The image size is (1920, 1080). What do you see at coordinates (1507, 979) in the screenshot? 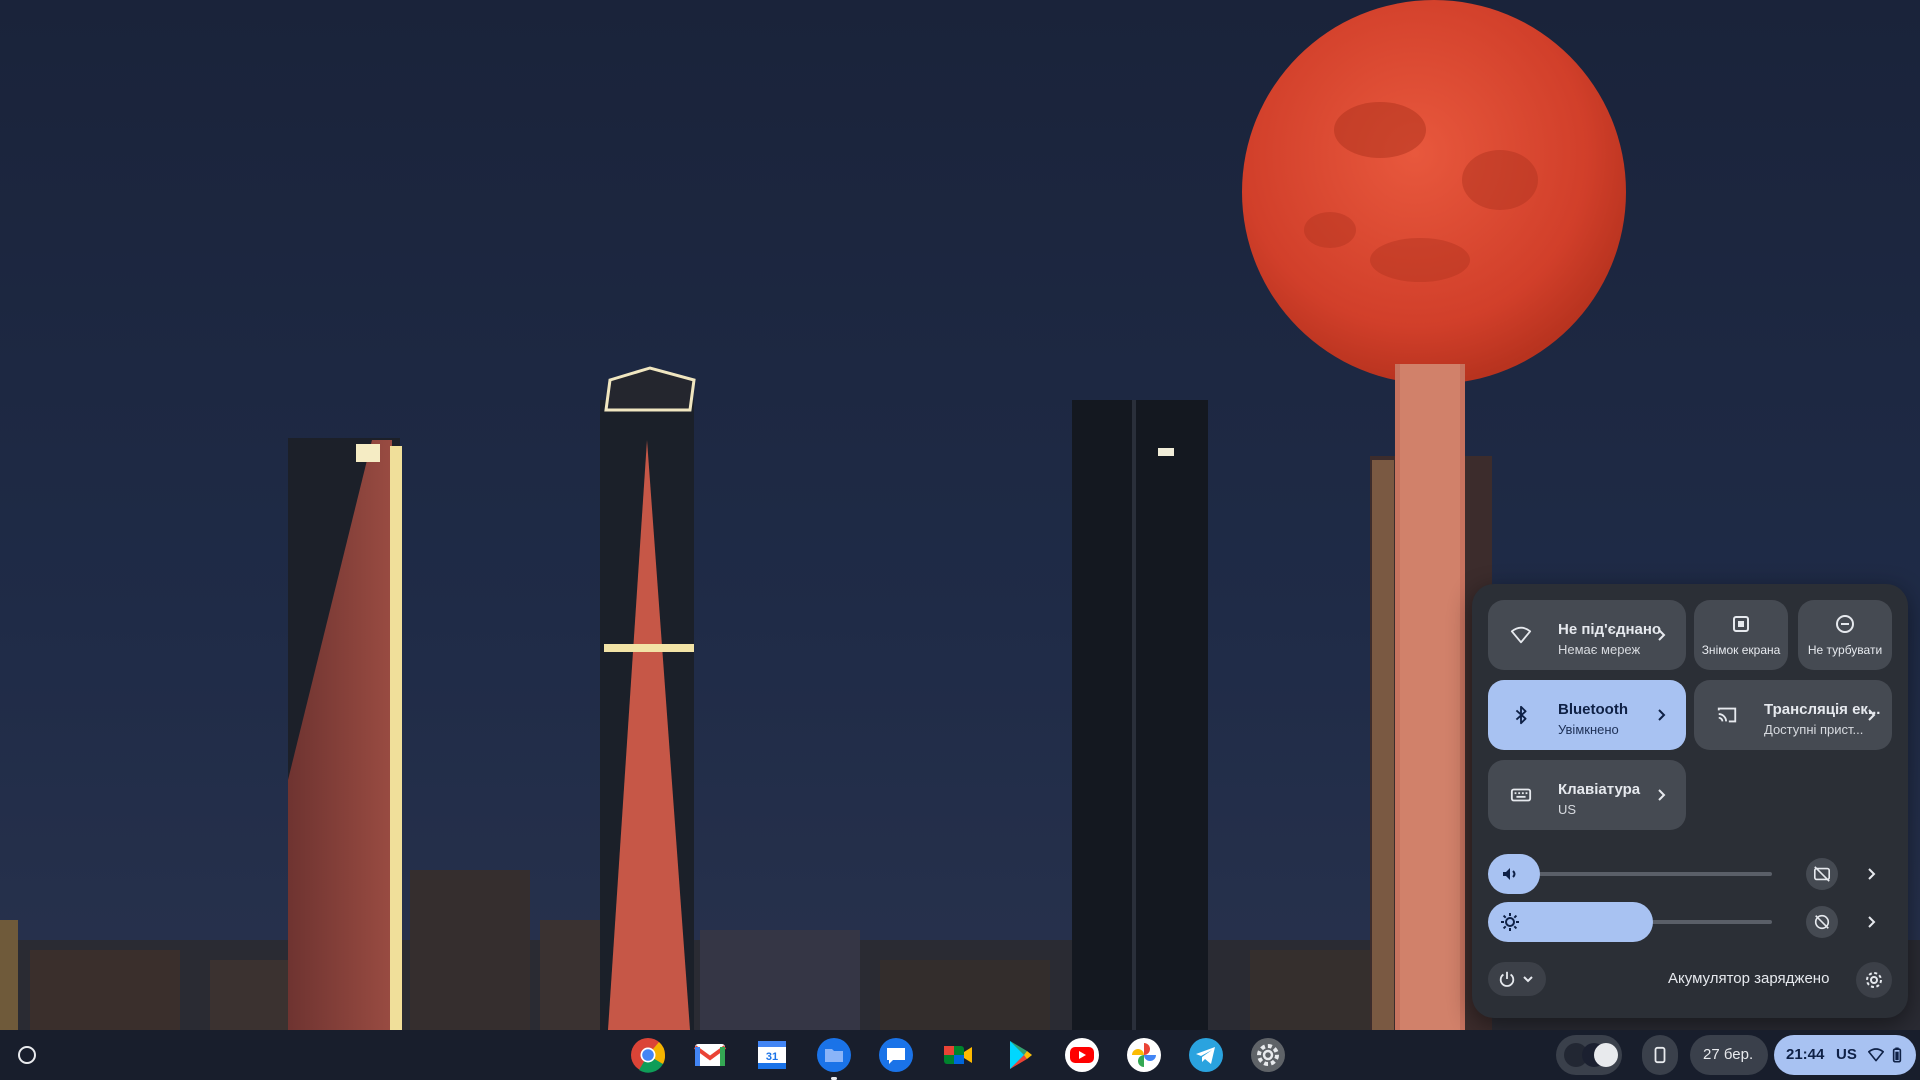
I see `power-icon` at bounding box center [1507, 979].